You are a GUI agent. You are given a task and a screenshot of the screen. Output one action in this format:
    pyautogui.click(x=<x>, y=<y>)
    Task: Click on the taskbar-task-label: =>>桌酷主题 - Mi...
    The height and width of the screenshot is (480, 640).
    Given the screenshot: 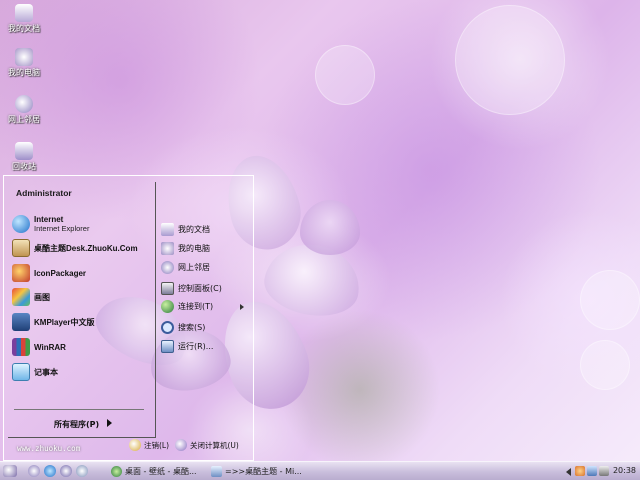 What is the action you would take?
    pyautogui.click(x=263, y=471)
    